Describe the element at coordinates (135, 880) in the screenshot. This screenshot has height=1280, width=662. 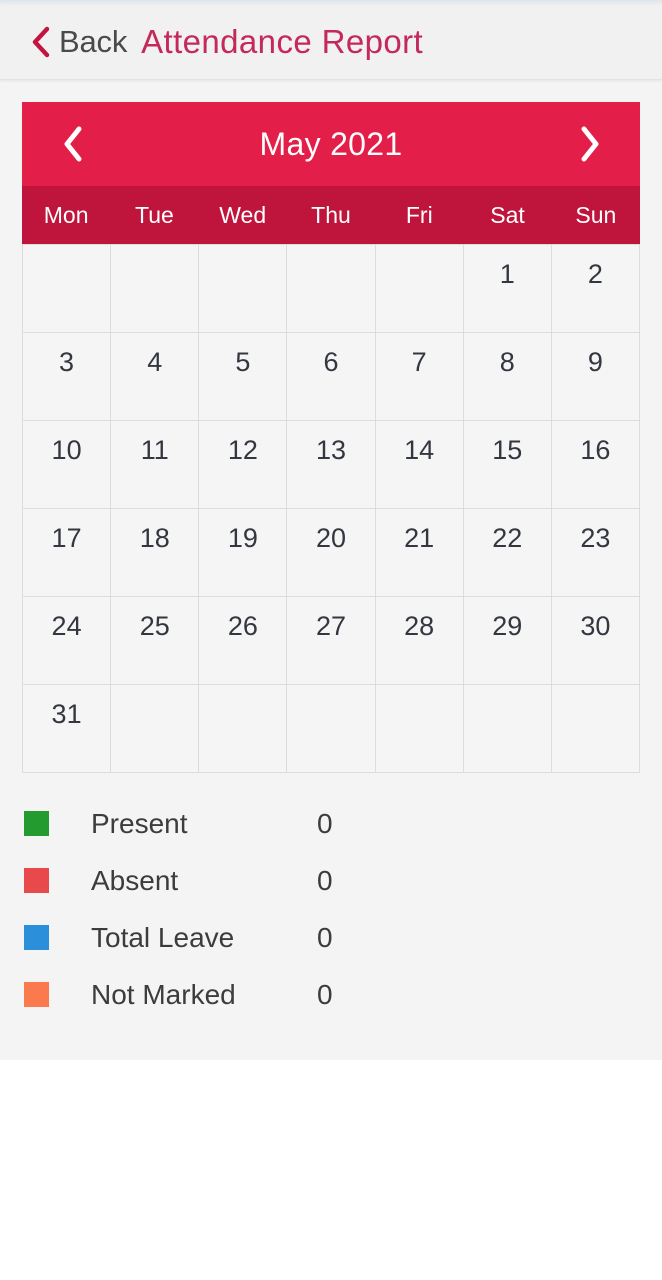
I see `legend-label: Absent` at that location.